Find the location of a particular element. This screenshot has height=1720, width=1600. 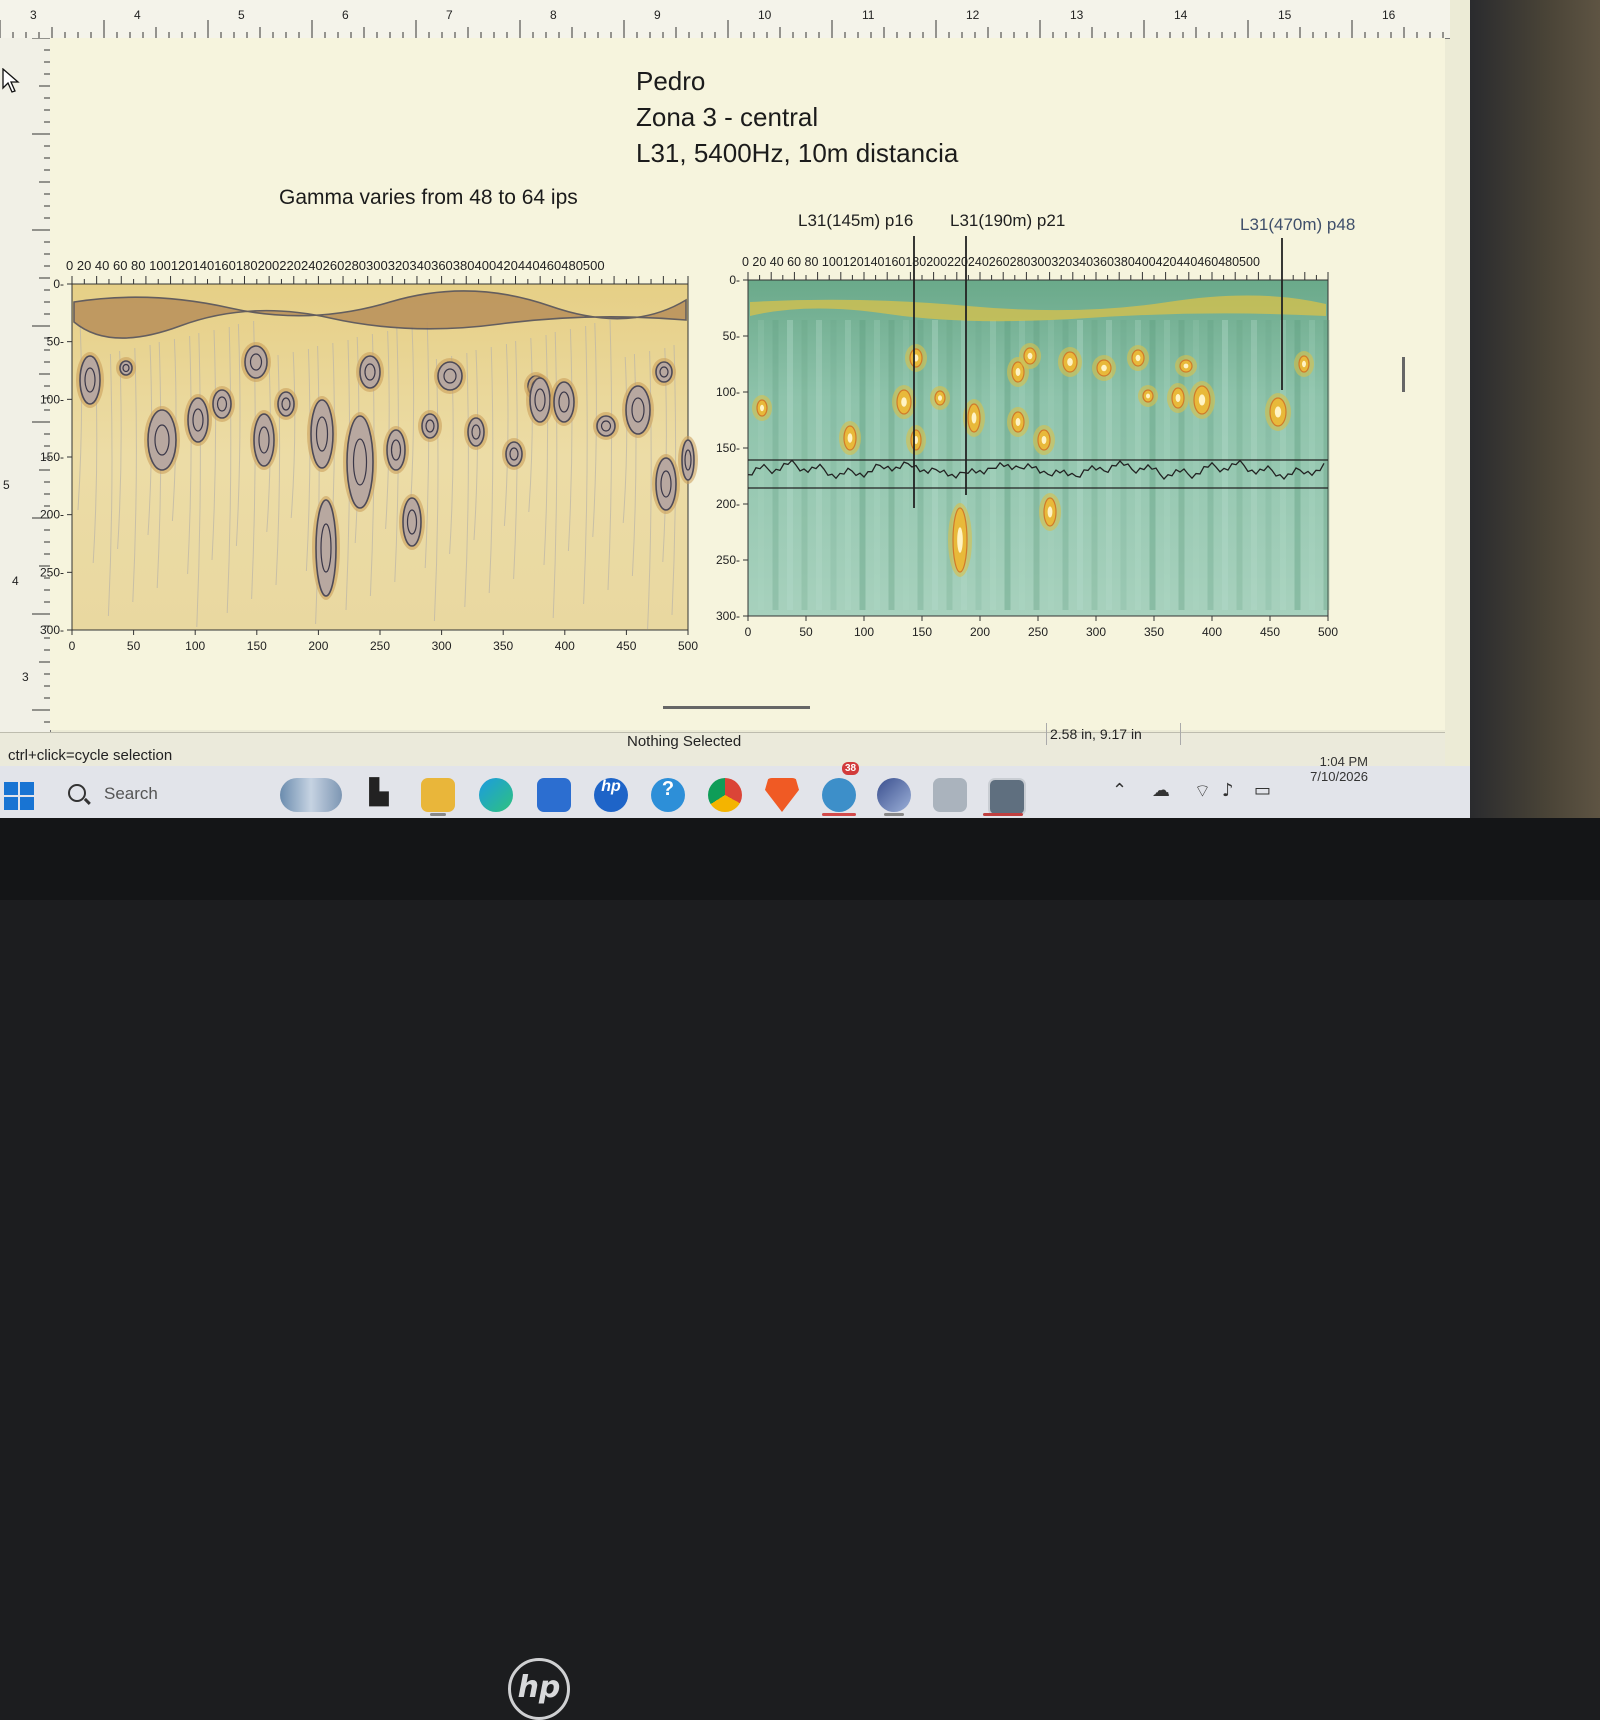

file-explorer-icon is located at coordinates (438, 795).